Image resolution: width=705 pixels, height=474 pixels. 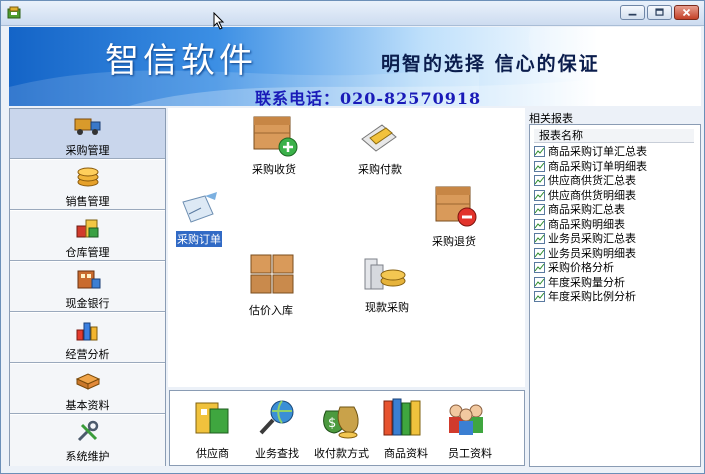 What do you see at coordinates (219, 21) in the screenshot?
I see `mouse-cursor-icon` at bounding box center [219, 21].